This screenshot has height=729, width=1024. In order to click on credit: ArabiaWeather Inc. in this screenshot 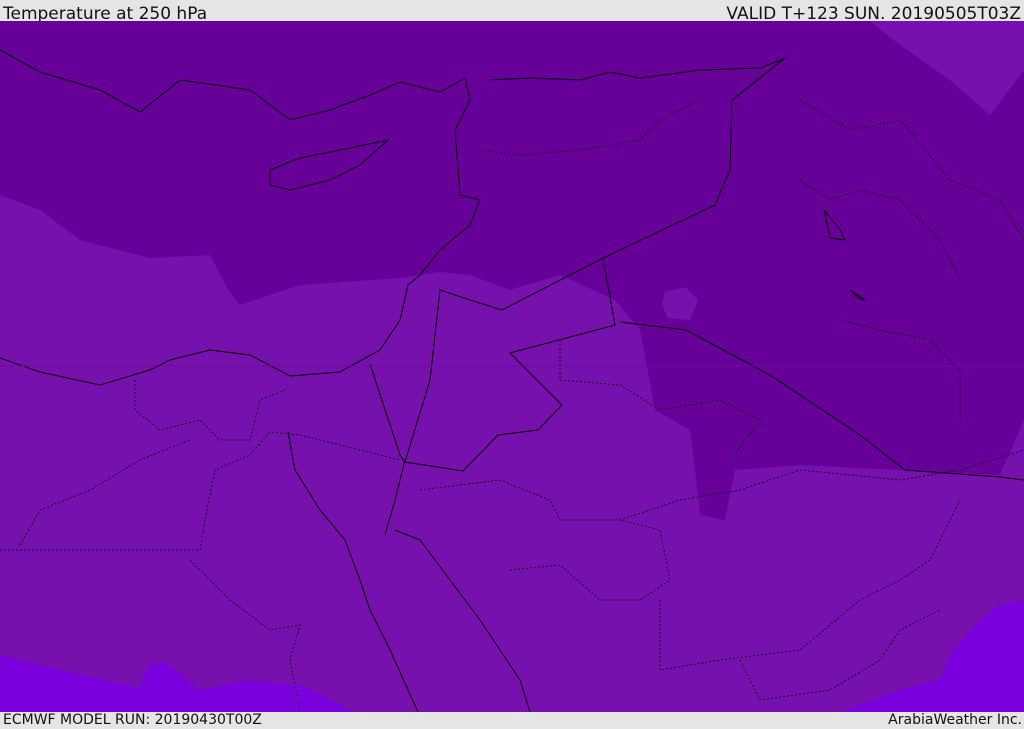, I will do `click(955, 720)`.